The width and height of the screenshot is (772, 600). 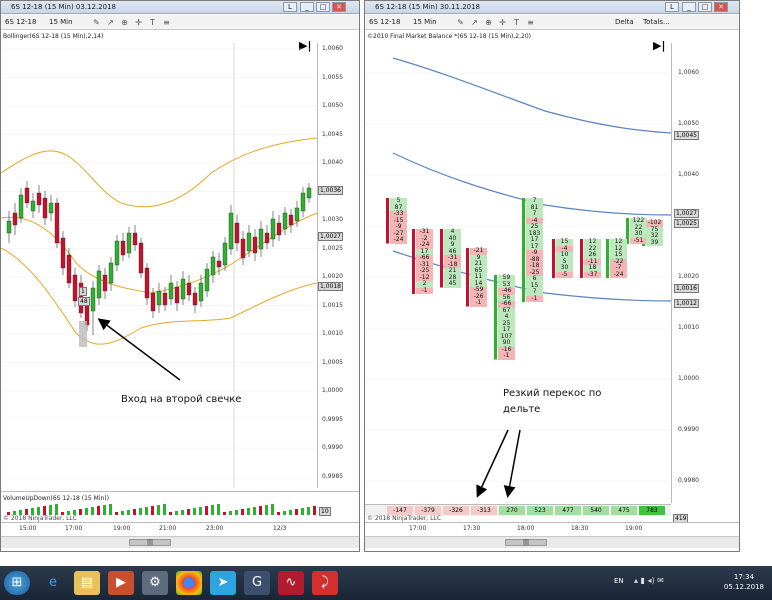 What do you see at coordinates (552, 7) in the screenshot?
I see `right-window-titlebar: 6S 12-18 (15 Min) 30.11.2018 L _ □ ✕` at bounding box center [552, 7].